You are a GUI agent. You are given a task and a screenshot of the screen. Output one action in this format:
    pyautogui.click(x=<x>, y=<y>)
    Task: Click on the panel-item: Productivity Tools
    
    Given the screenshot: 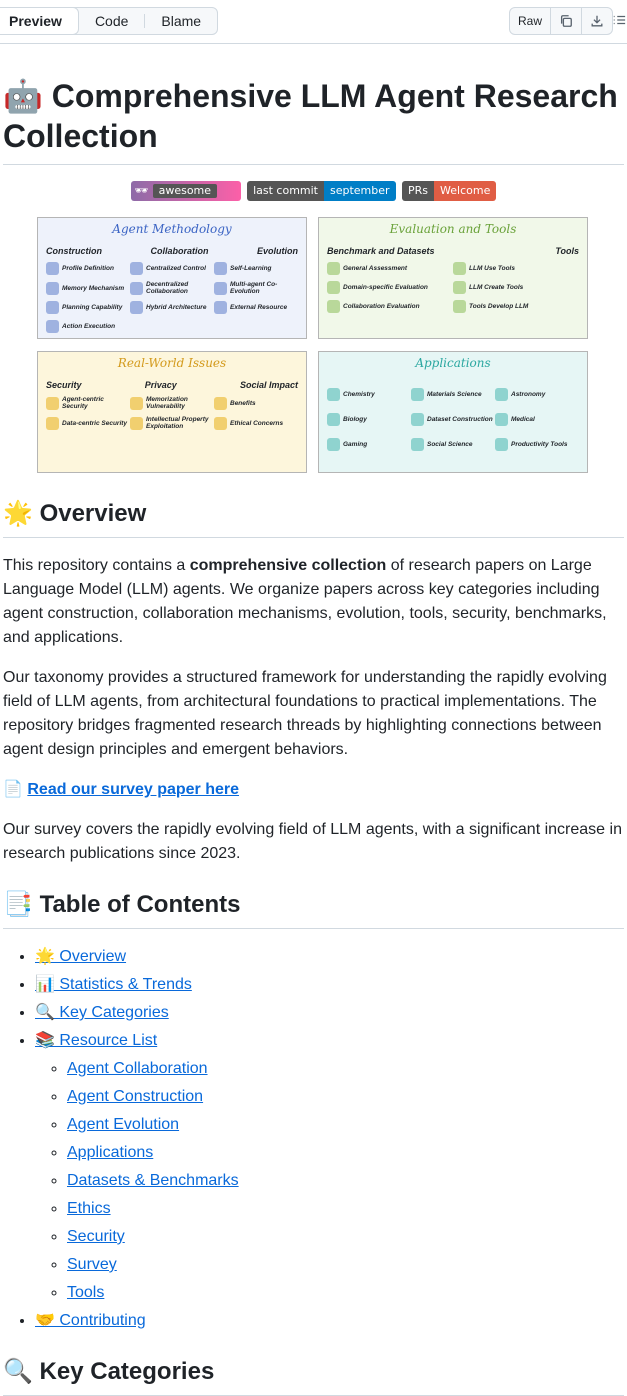 What is the action you would take?
    pyautogui.click(x=537, y=444)
    